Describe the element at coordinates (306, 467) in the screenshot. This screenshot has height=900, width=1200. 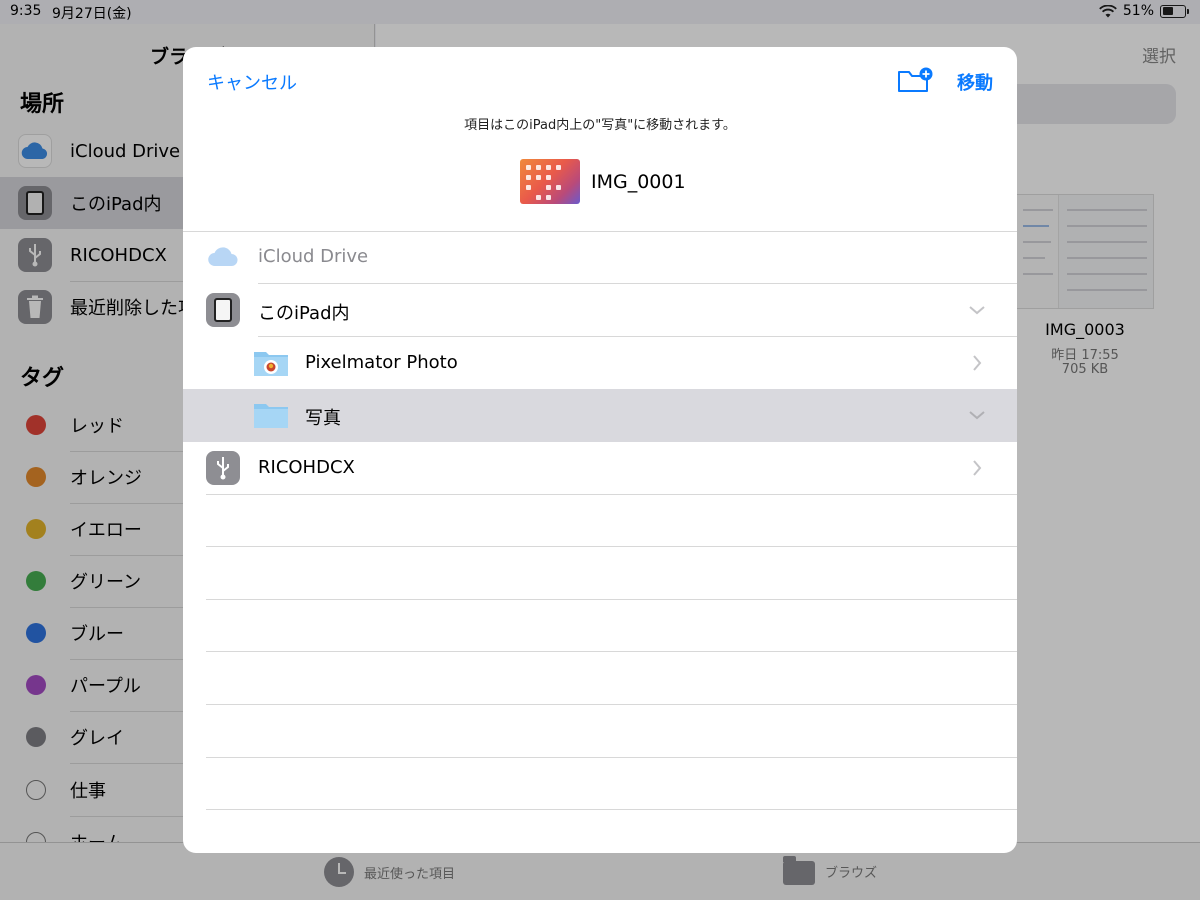
I see `location-row-label: RICOHDCX` at that location.